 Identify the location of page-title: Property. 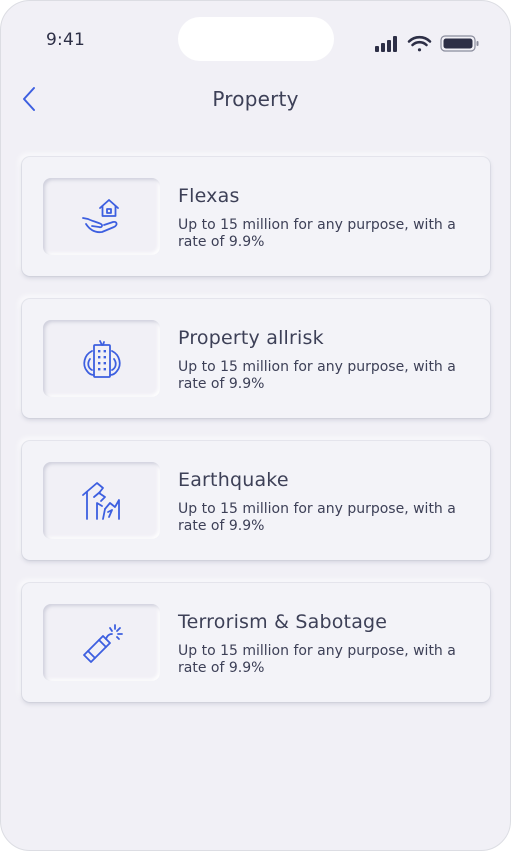
(255, 99).